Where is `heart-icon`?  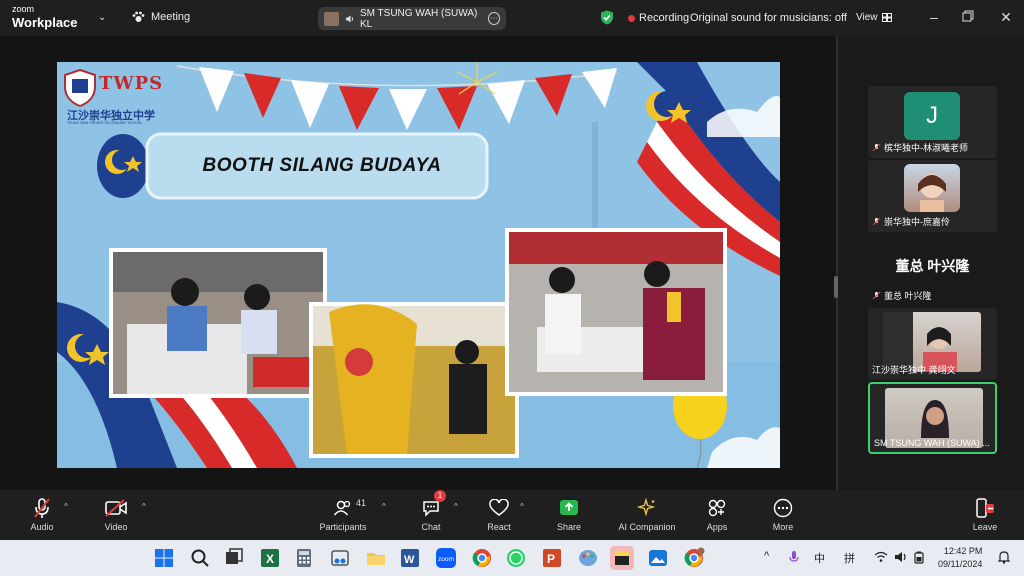
heart-icon is located at coordinates (499, 507).